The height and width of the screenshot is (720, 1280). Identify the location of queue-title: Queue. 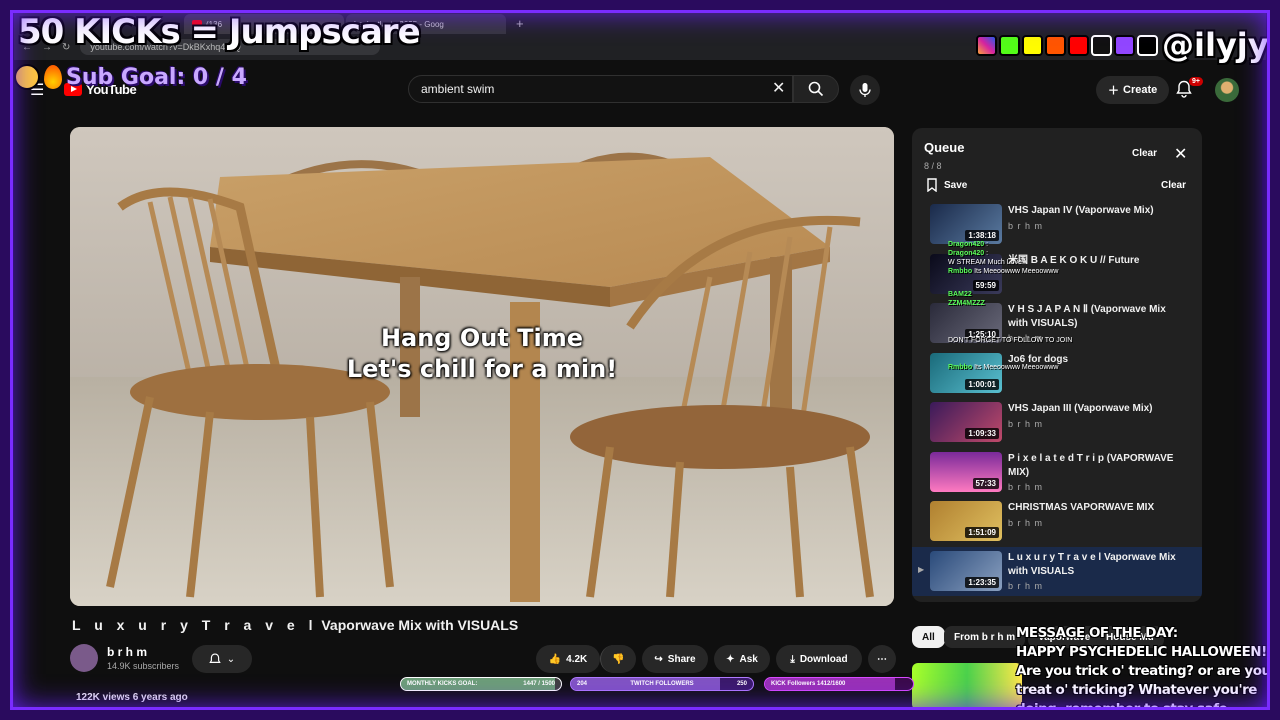
(944, 147).